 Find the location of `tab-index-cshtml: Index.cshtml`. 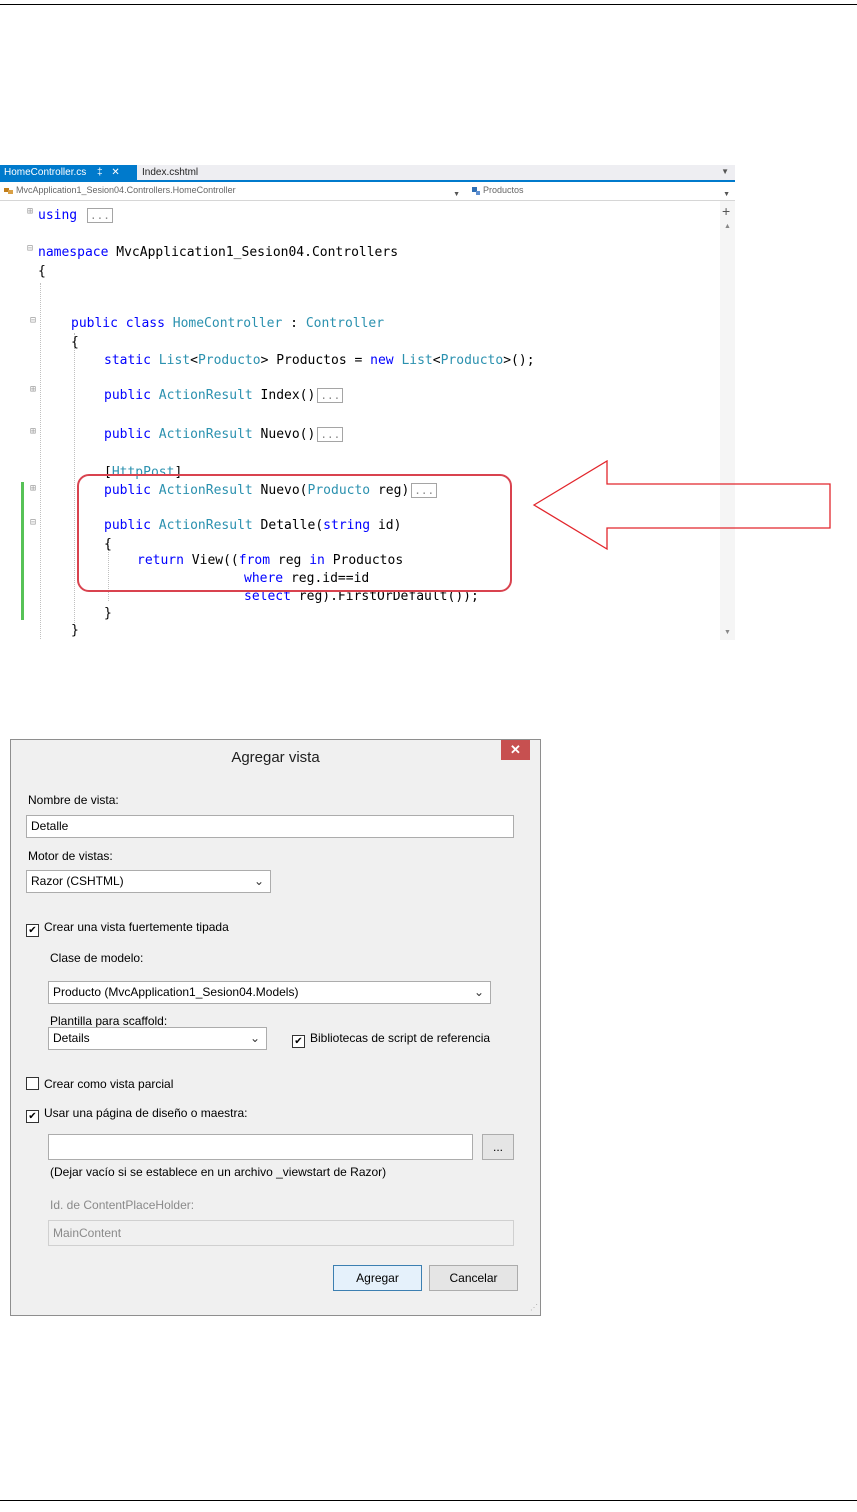

tab-index-cshtml: Index.cshtml is located at coordinates (170, 172).